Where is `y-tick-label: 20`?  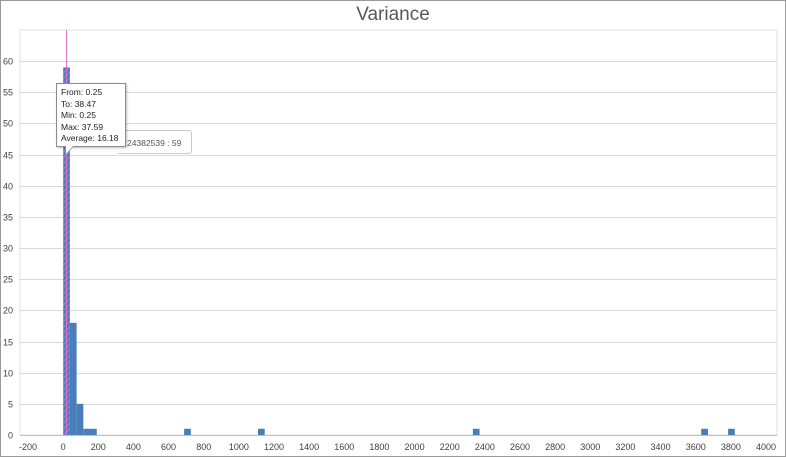
y-tick-label: 20 is located at coordinates (8, 311).